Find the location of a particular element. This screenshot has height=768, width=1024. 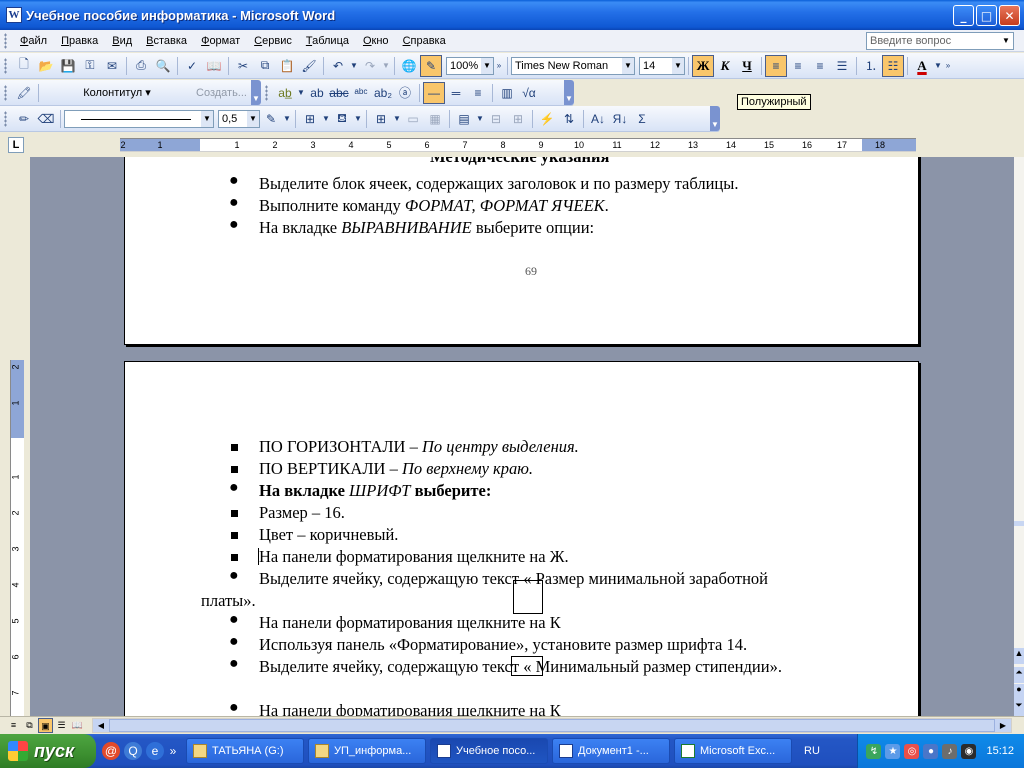

line-weight-select: 0,5 ▼ is located at coordinates (239, 118).